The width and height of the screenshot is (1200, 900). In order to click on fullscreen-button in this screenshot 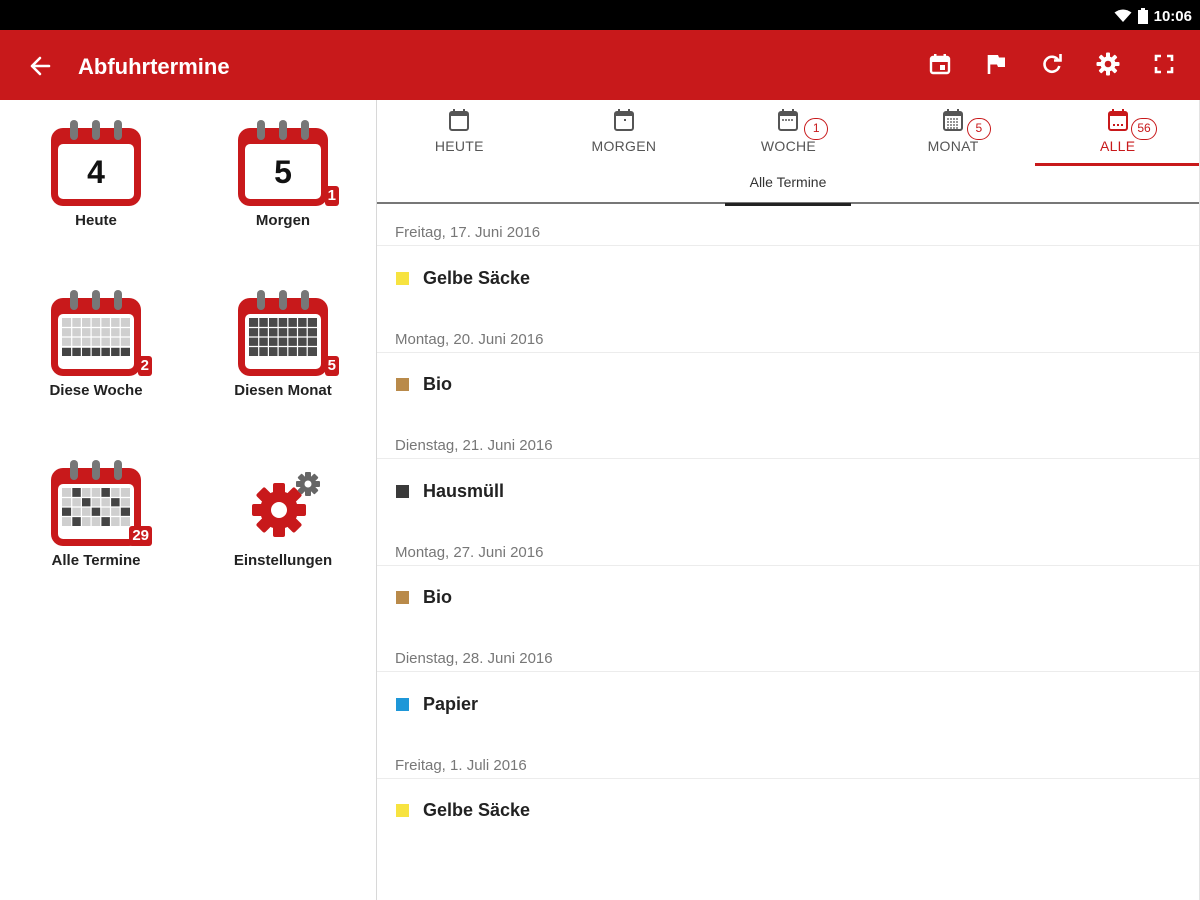, I will do `click(1164, 64)`.